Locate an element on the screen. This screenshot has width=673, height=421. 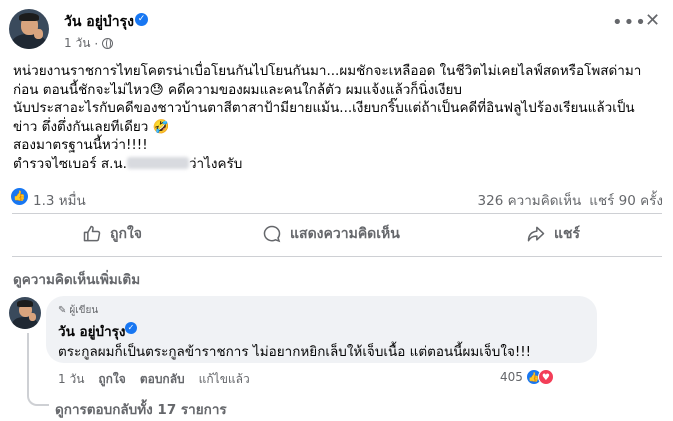
comment-label: แสดงความคิดเห็น is located at coordinates (345, 234).